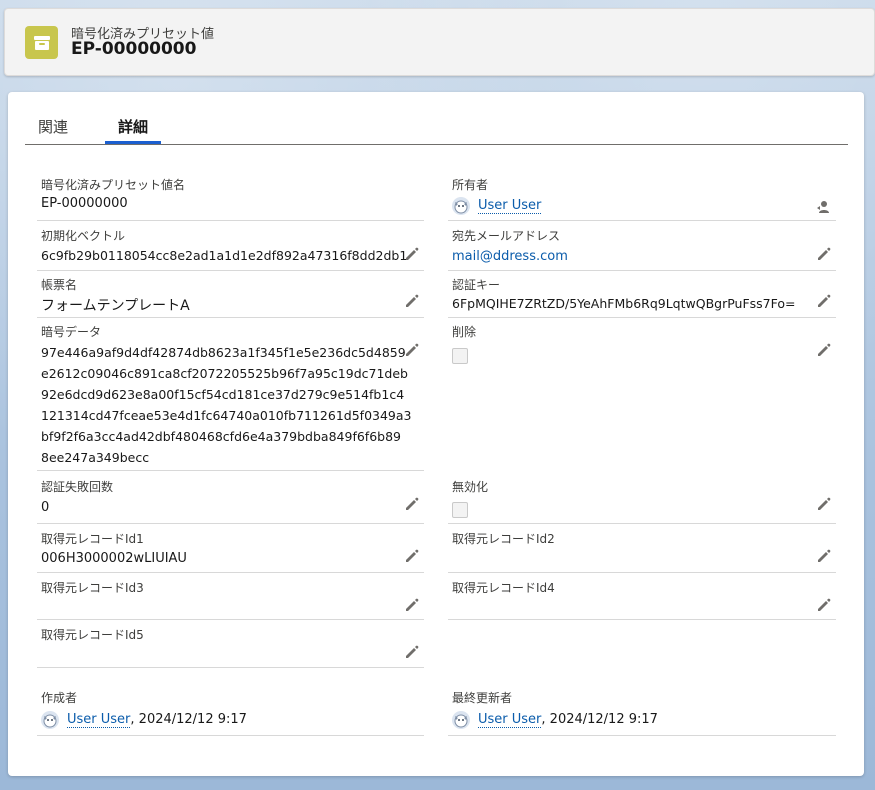  What do you see at coordinates (71, 332) in the screenshot?
I see `field-label: 暗号データ` at bounding box center [71, 332].